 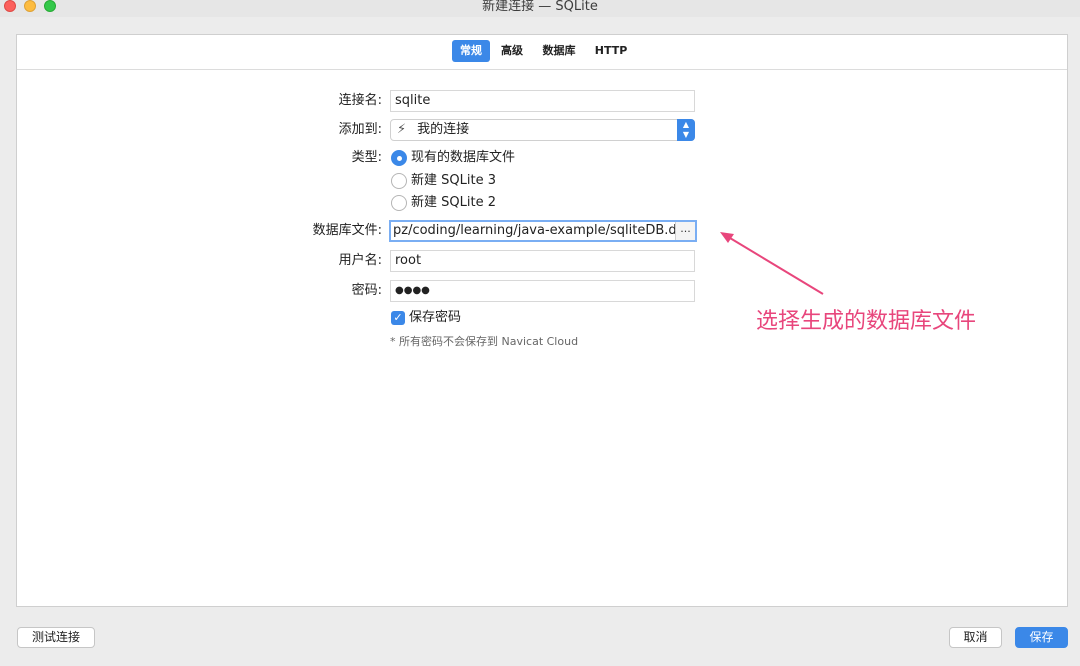 I want to click on radio-existing-db-file: 现有的数据库文件, so click(x=491, y=158).